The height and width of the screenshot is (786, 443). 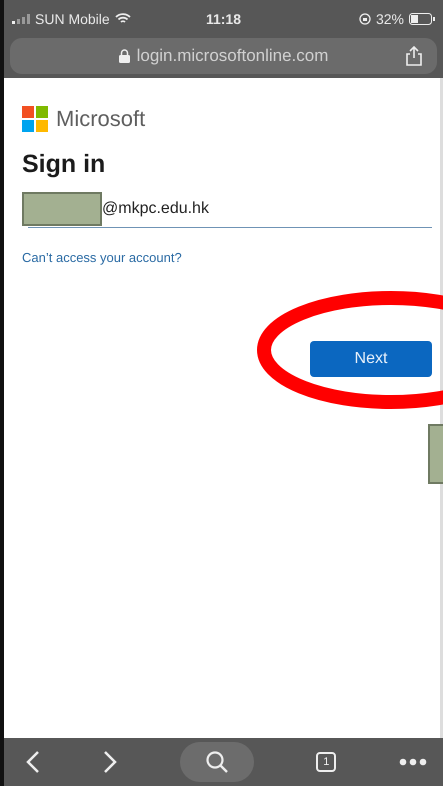 I want to click on search-icon, so click(x=216, y=762).